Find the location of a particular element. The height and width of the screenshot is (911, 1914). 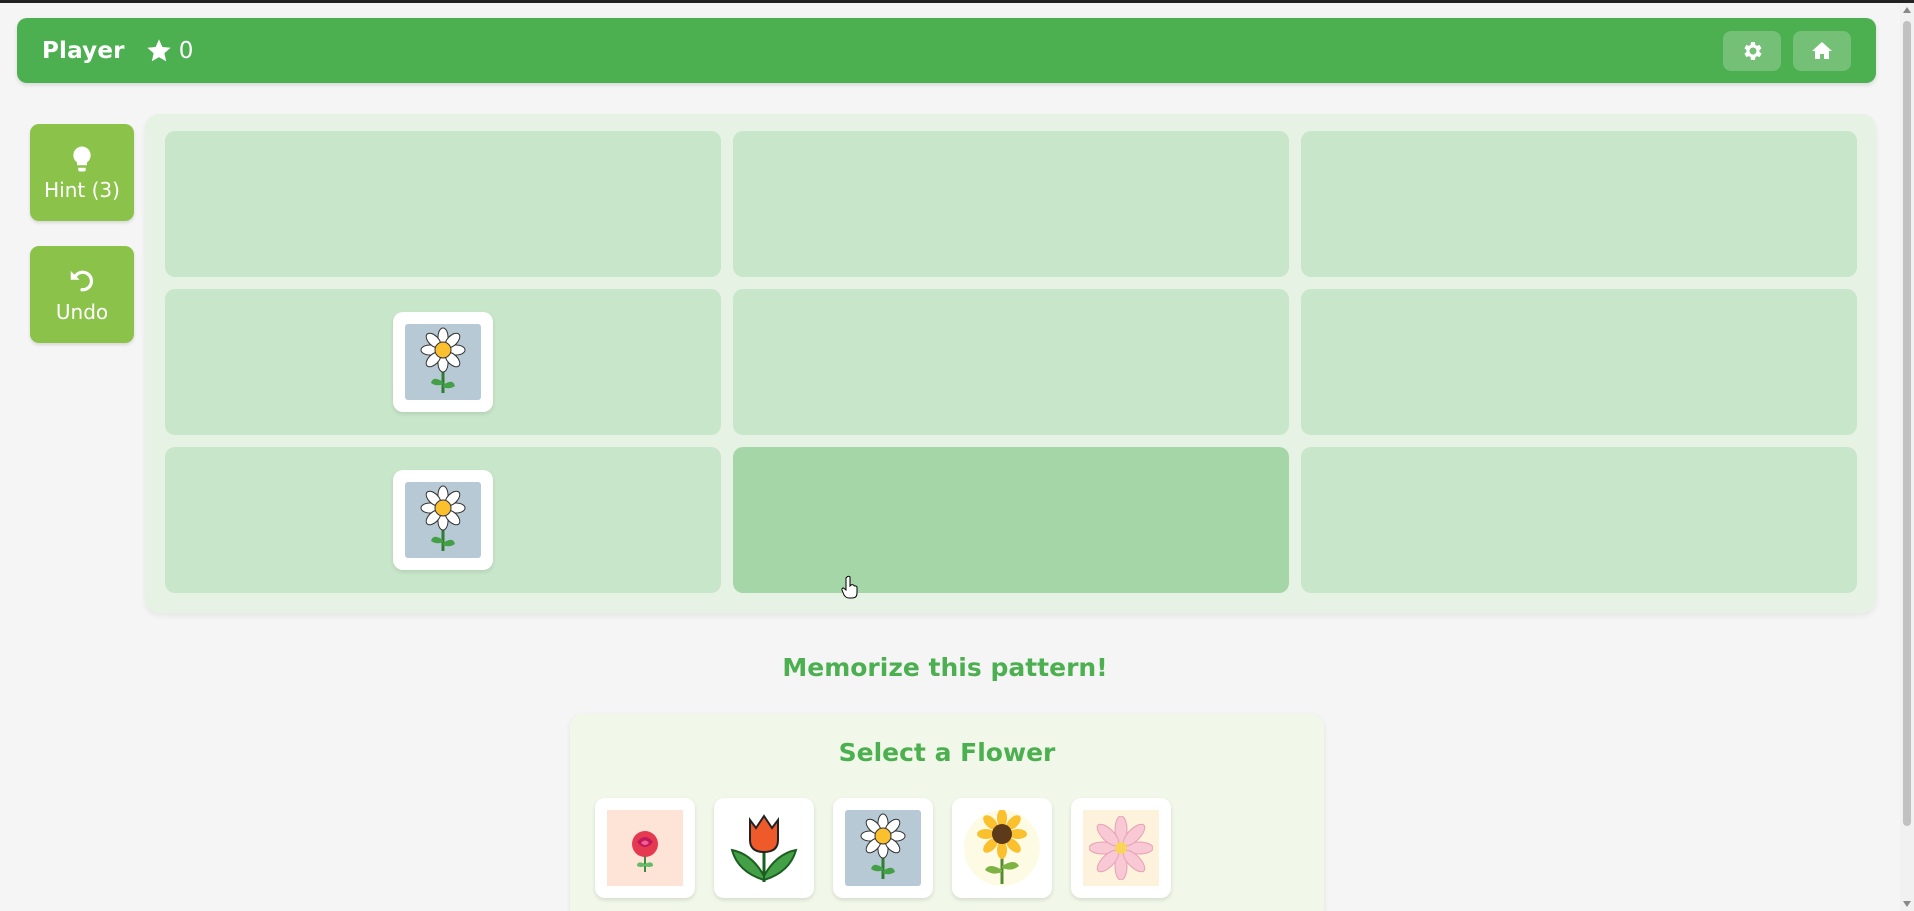

settings-button is located at coordinates (1752, 50).